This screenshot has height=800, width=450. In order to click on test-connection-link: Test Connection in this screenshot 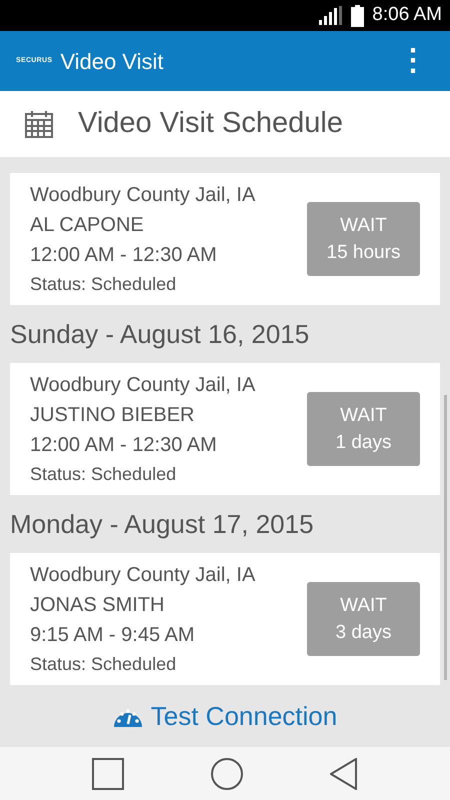, I will do `click(225, 716)`.